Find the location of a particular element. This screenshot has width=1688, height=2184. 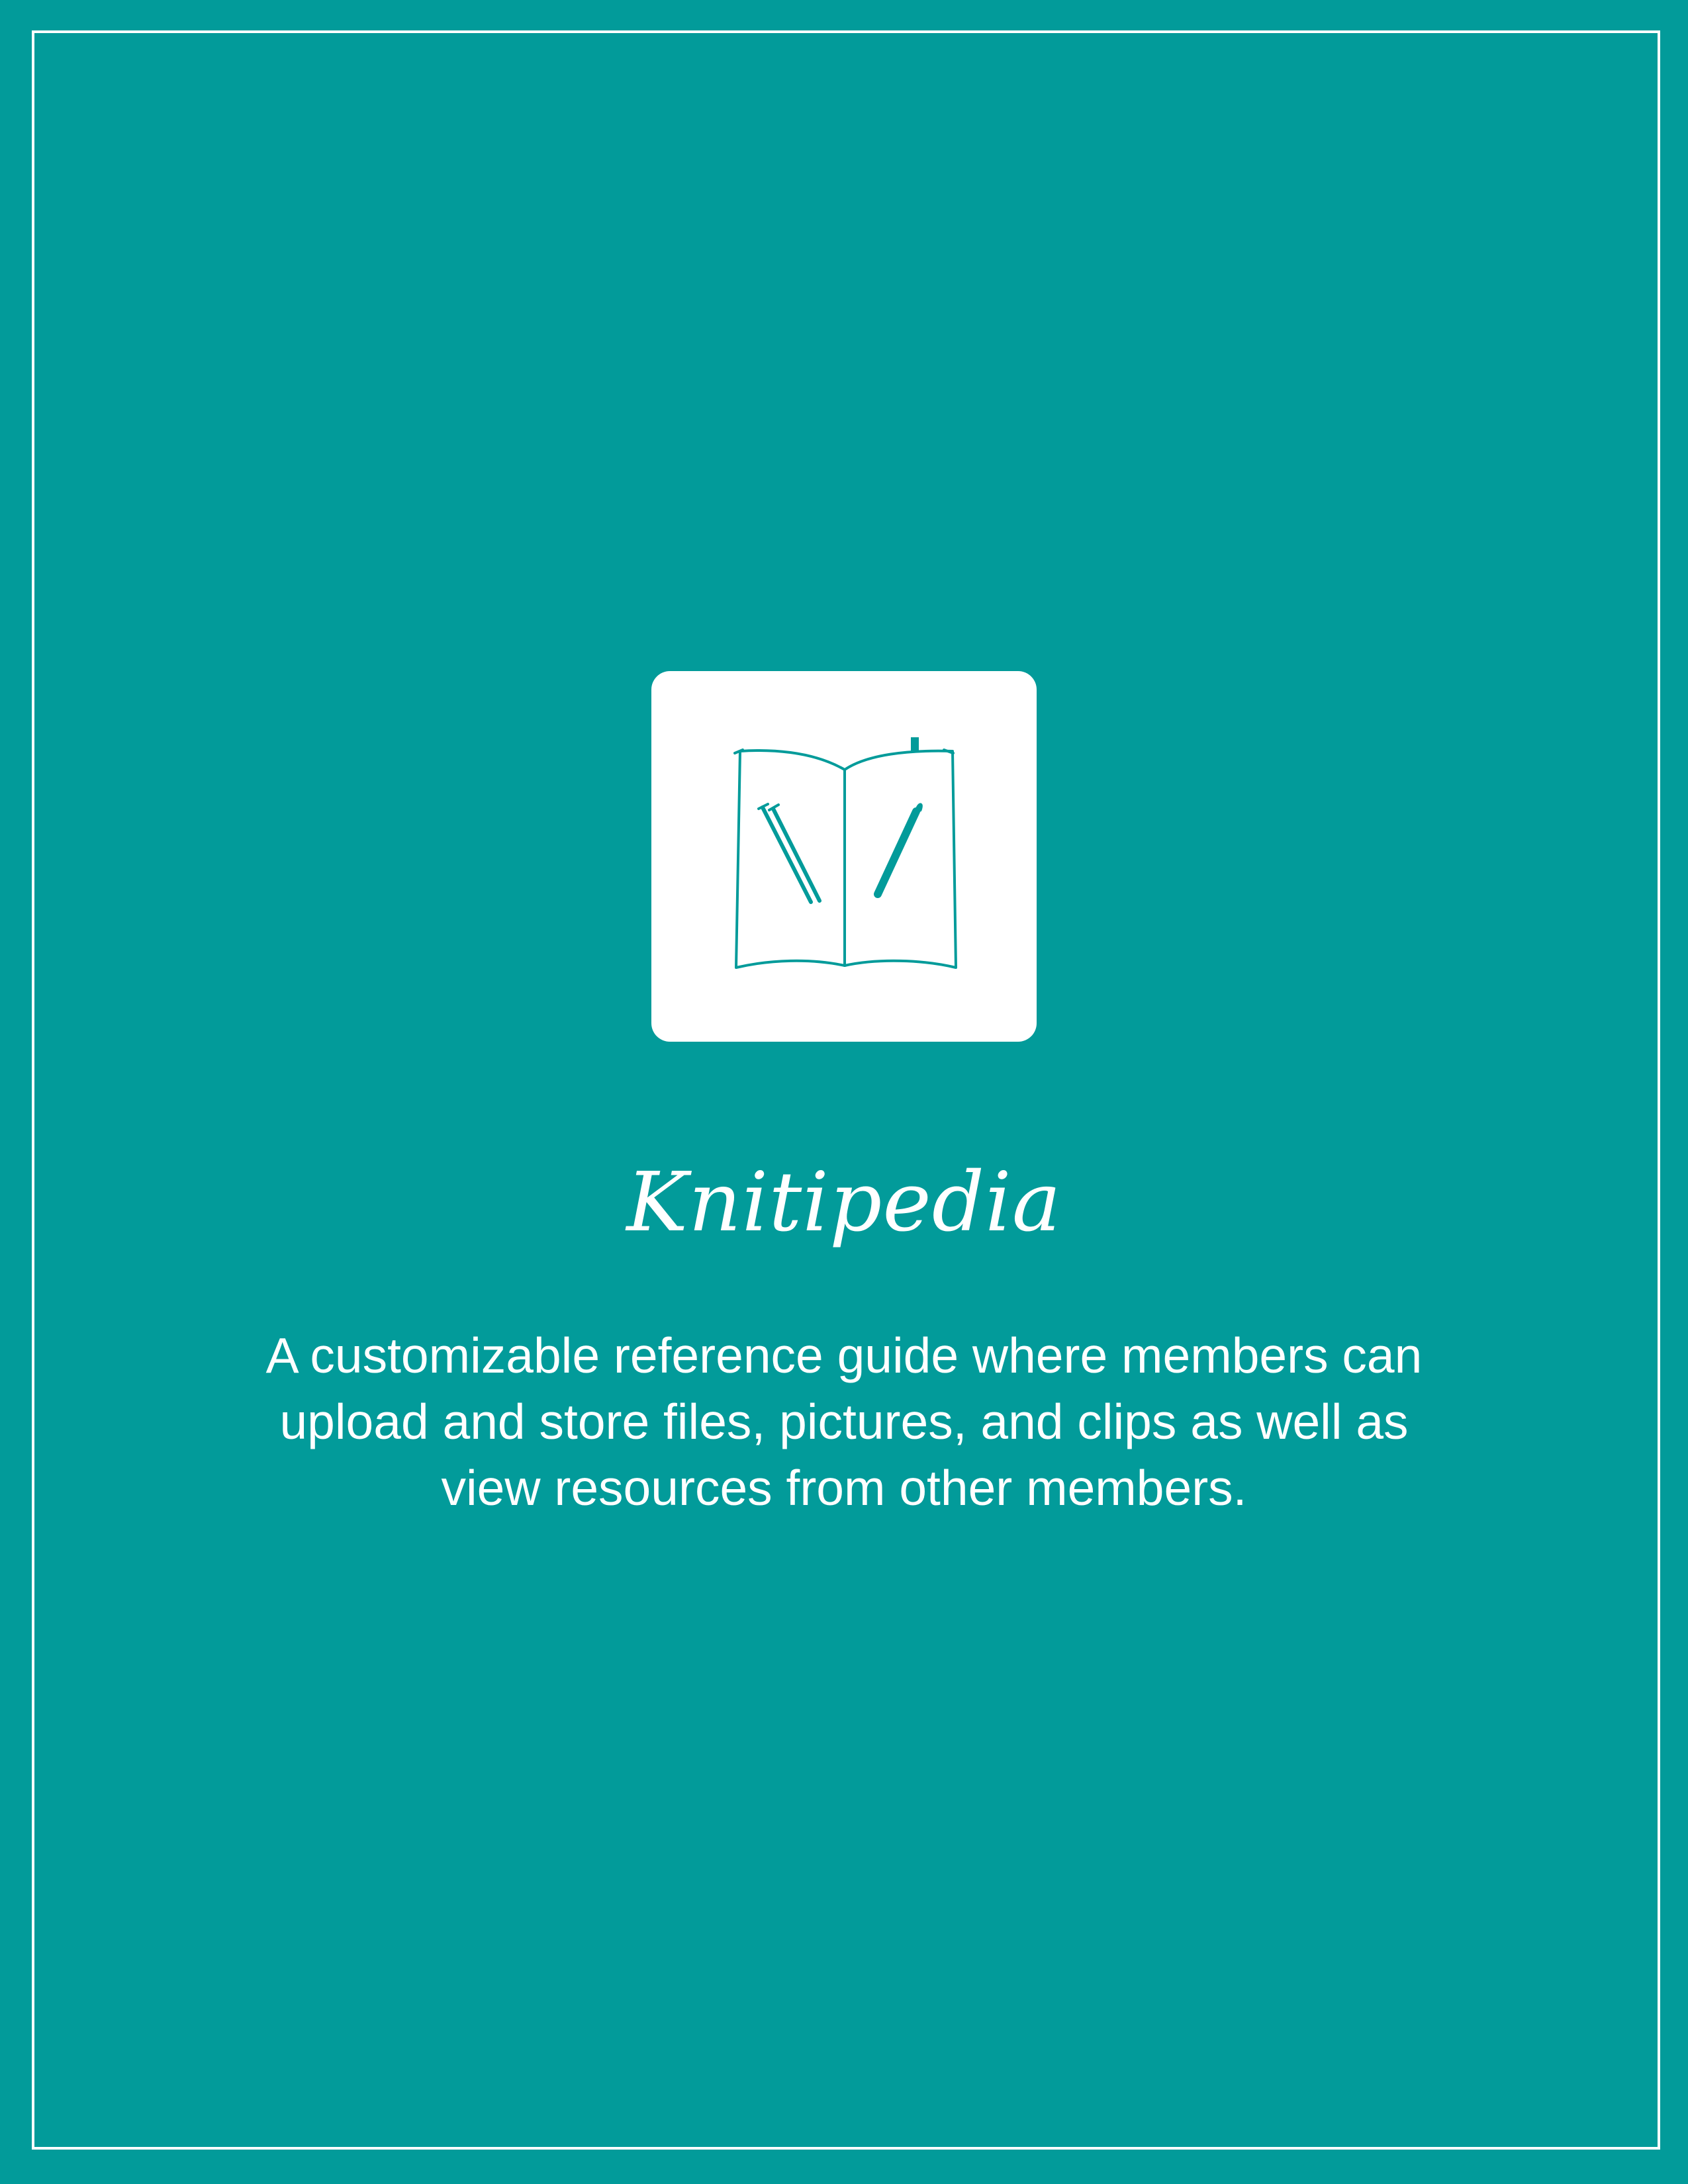

app-icon-tile is located at coordinates (844, 856).